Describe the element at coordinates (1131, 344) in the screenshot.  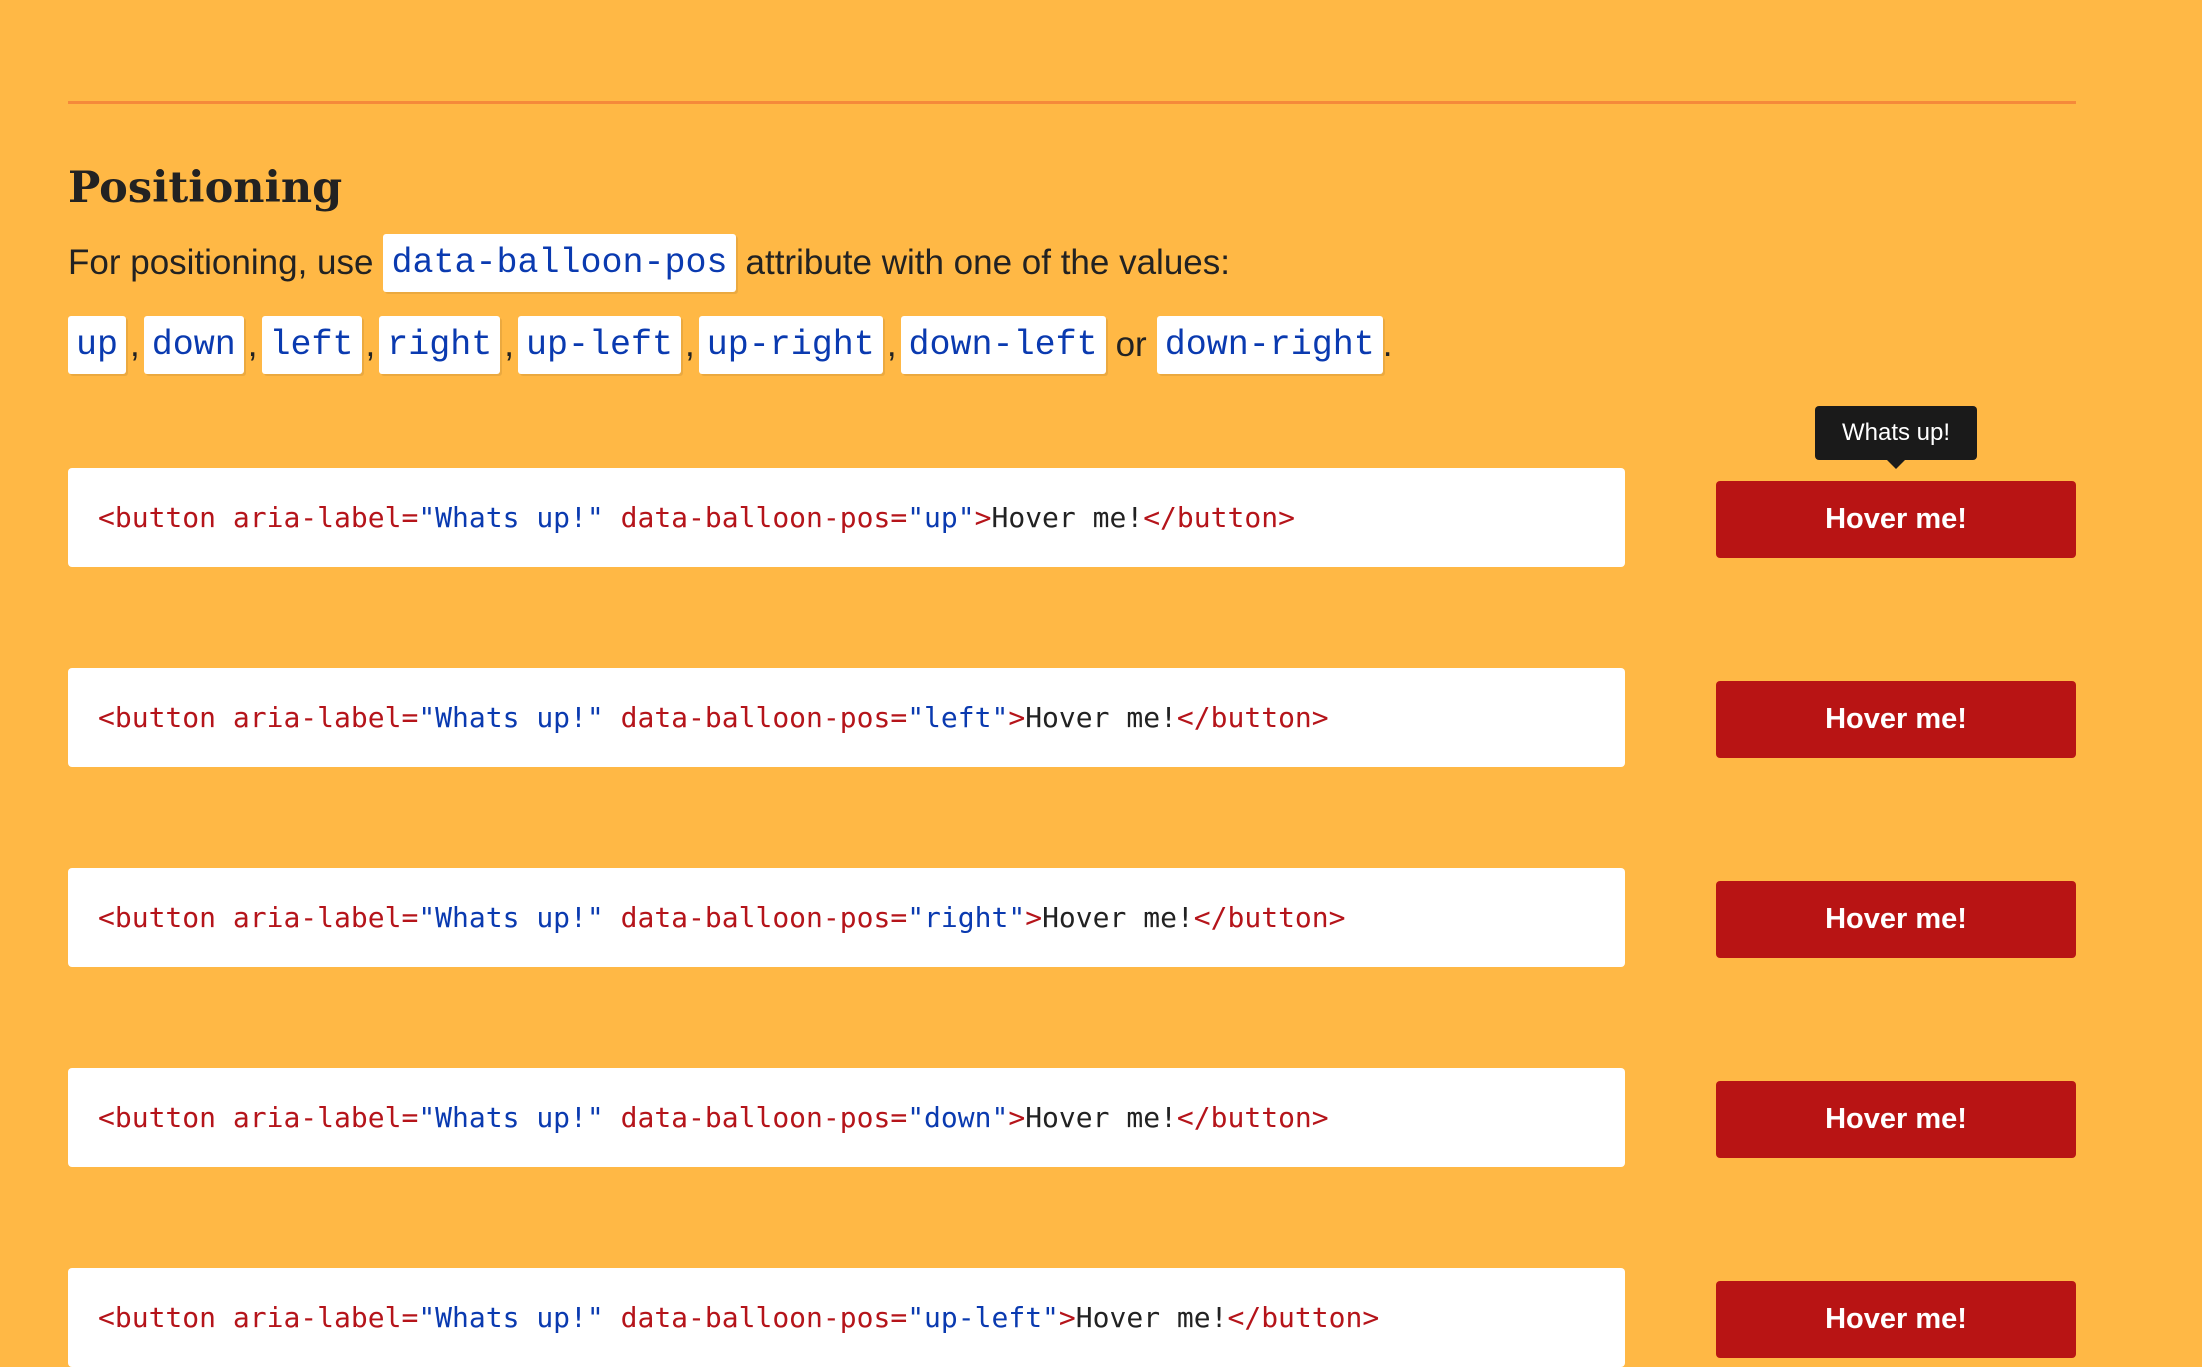
I see `value-or: or` at that location.